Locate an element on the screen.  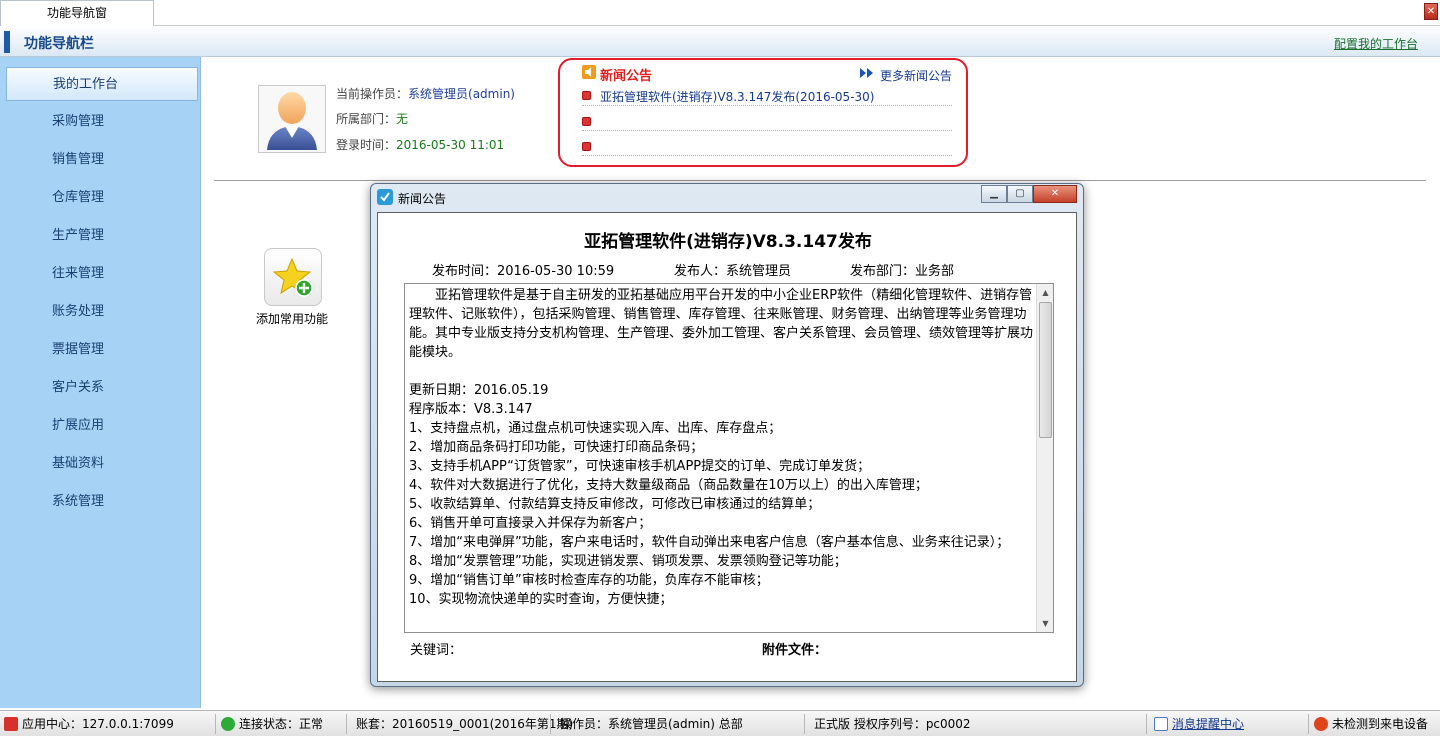
scroll-down-icon: ▼ is located at coordinates (1045, 623).